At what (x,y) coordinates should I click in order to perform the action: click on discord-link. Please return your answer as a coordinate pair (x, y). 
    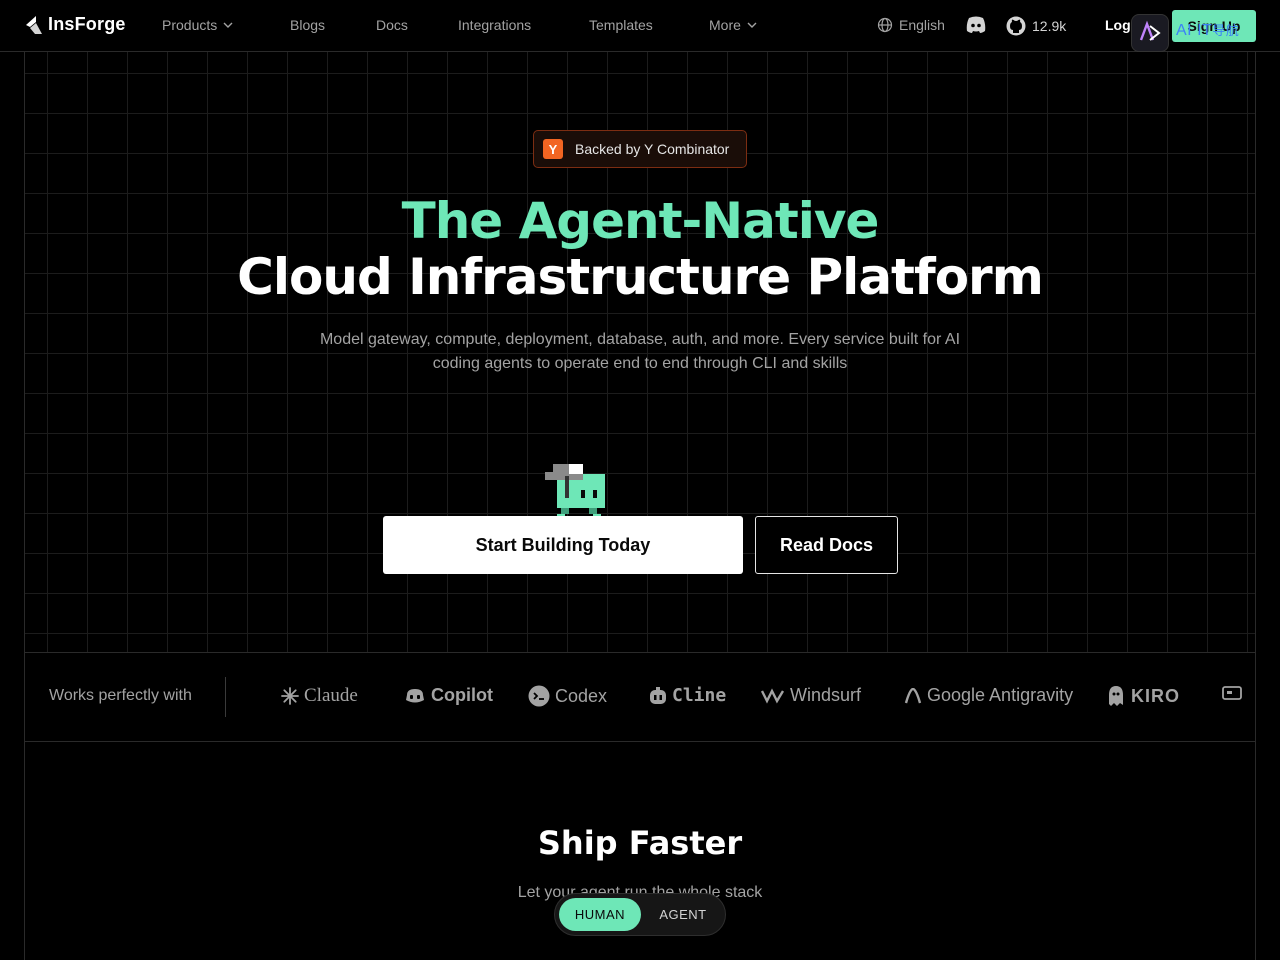
    Looking at the image, I should click on (976, 25).